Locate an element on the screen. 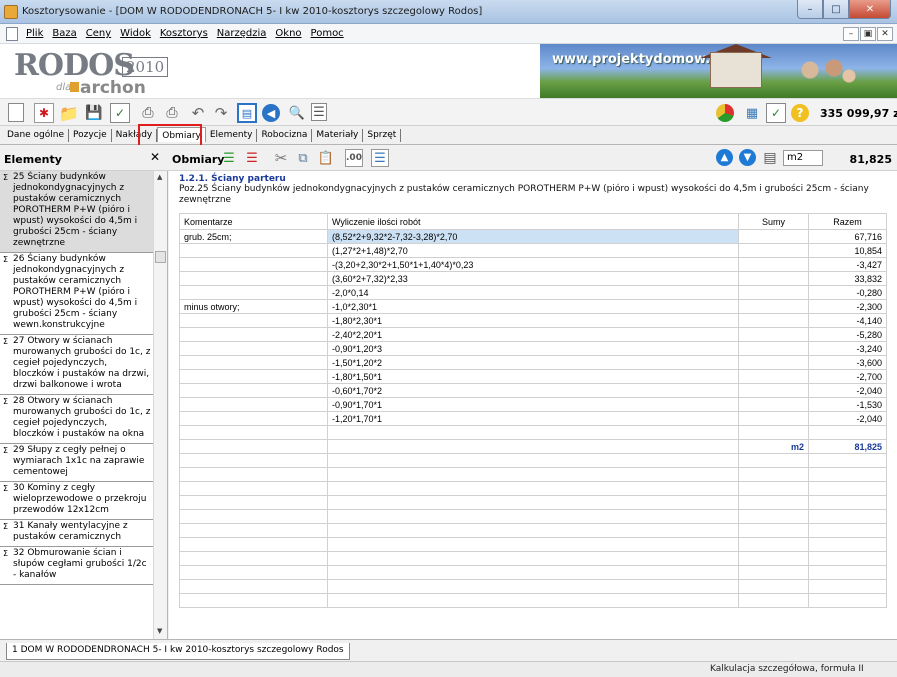  mdi-close-button: ✕ is located at coordinates (885, 34).